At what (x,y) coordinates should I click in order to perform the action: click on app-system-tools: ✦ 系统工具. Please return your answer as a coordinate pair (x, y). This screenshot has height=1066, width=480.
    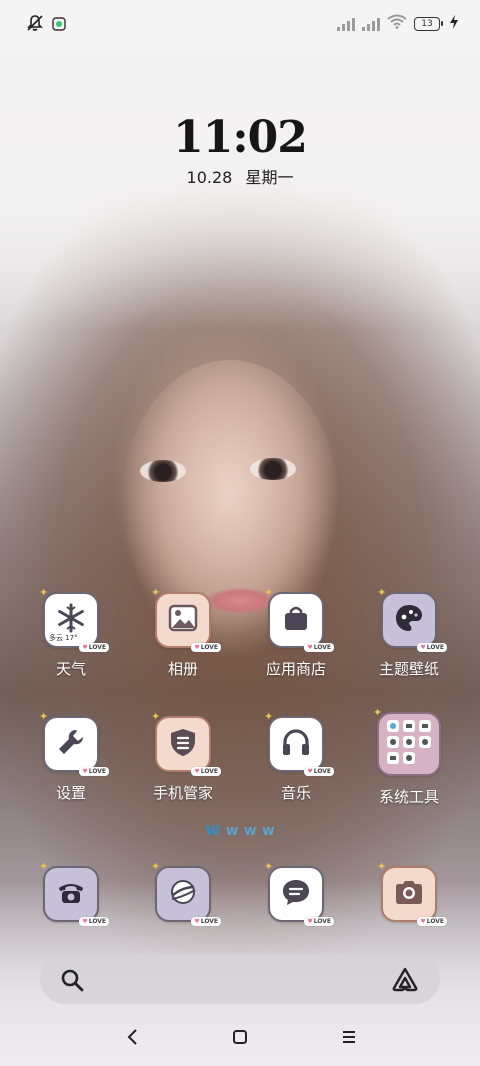
    Looking at the image, I should click on (409, 756).